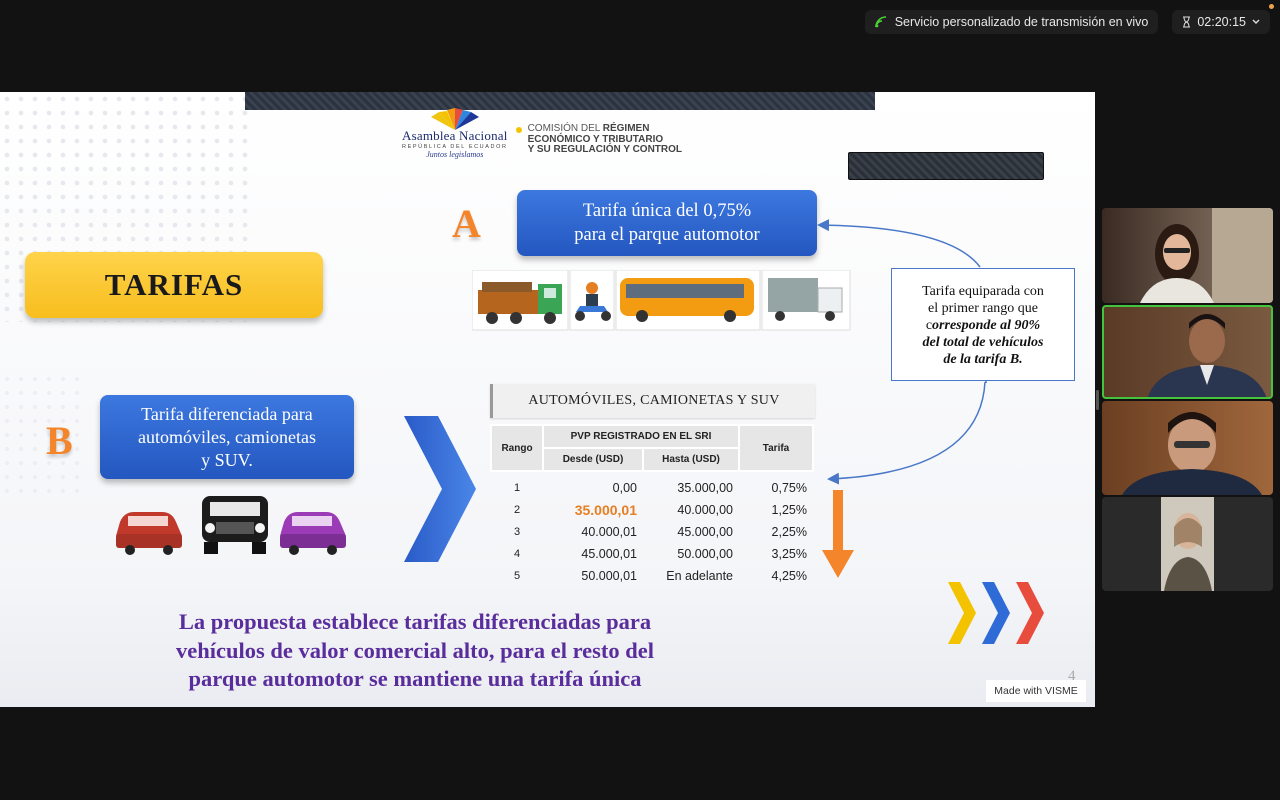  What do you see at coordinates (983, 342) in the screenshot?
I see `info-line4: del total de vehículos` at bounding box center [983, 342].